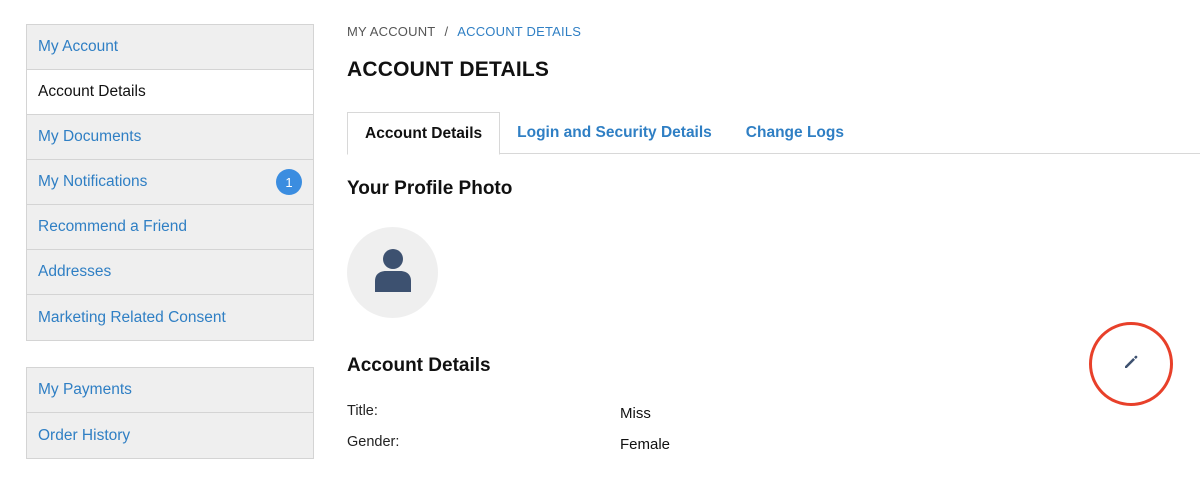  Describe the element at coordinates (373, 442) in the screenshot. I see `gender-field-label: Gender:` at that location.